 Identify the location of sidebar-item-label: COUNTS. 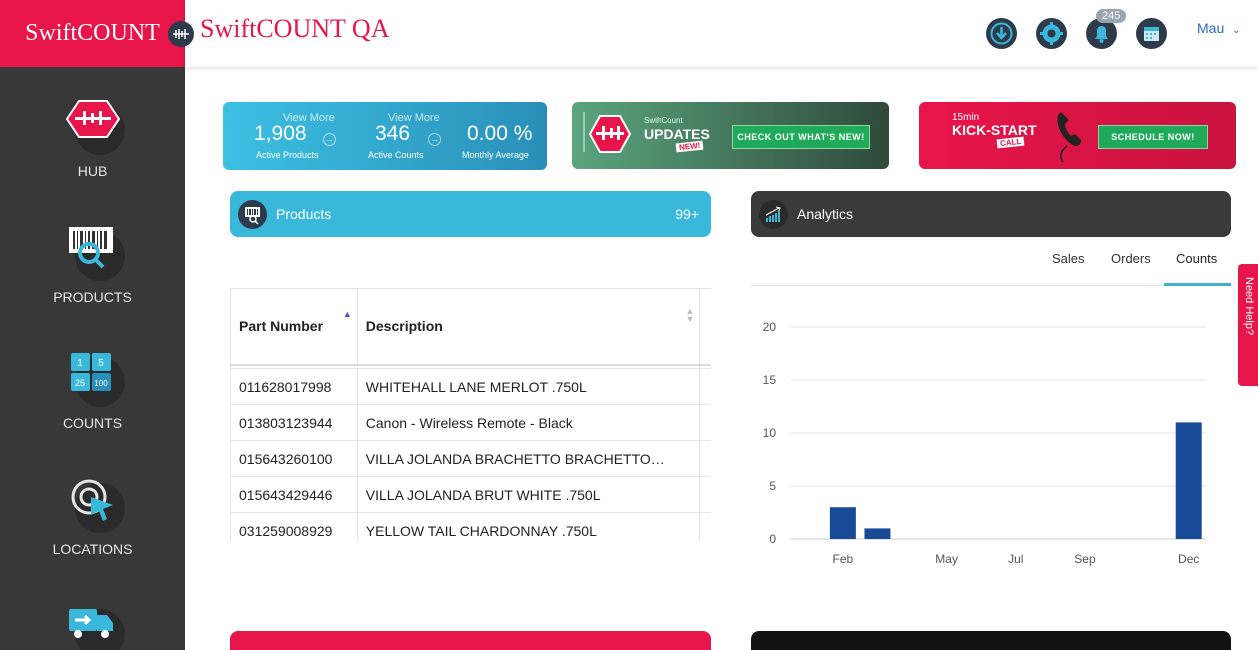
(92, 423).